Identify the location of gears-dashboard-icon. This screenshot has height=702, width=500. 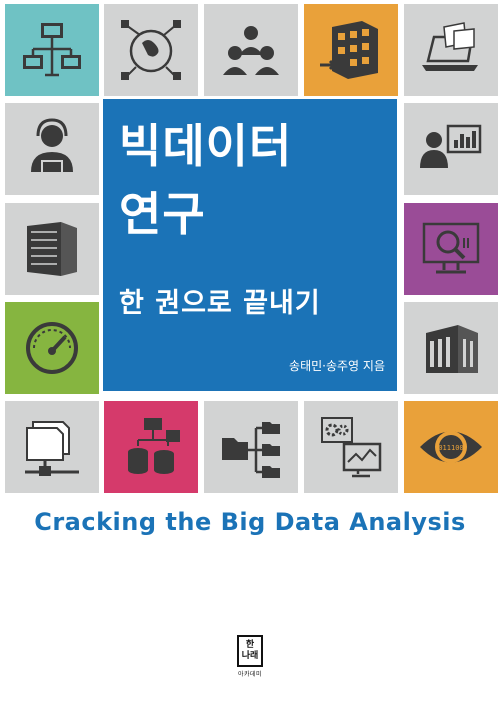
(351, 447).